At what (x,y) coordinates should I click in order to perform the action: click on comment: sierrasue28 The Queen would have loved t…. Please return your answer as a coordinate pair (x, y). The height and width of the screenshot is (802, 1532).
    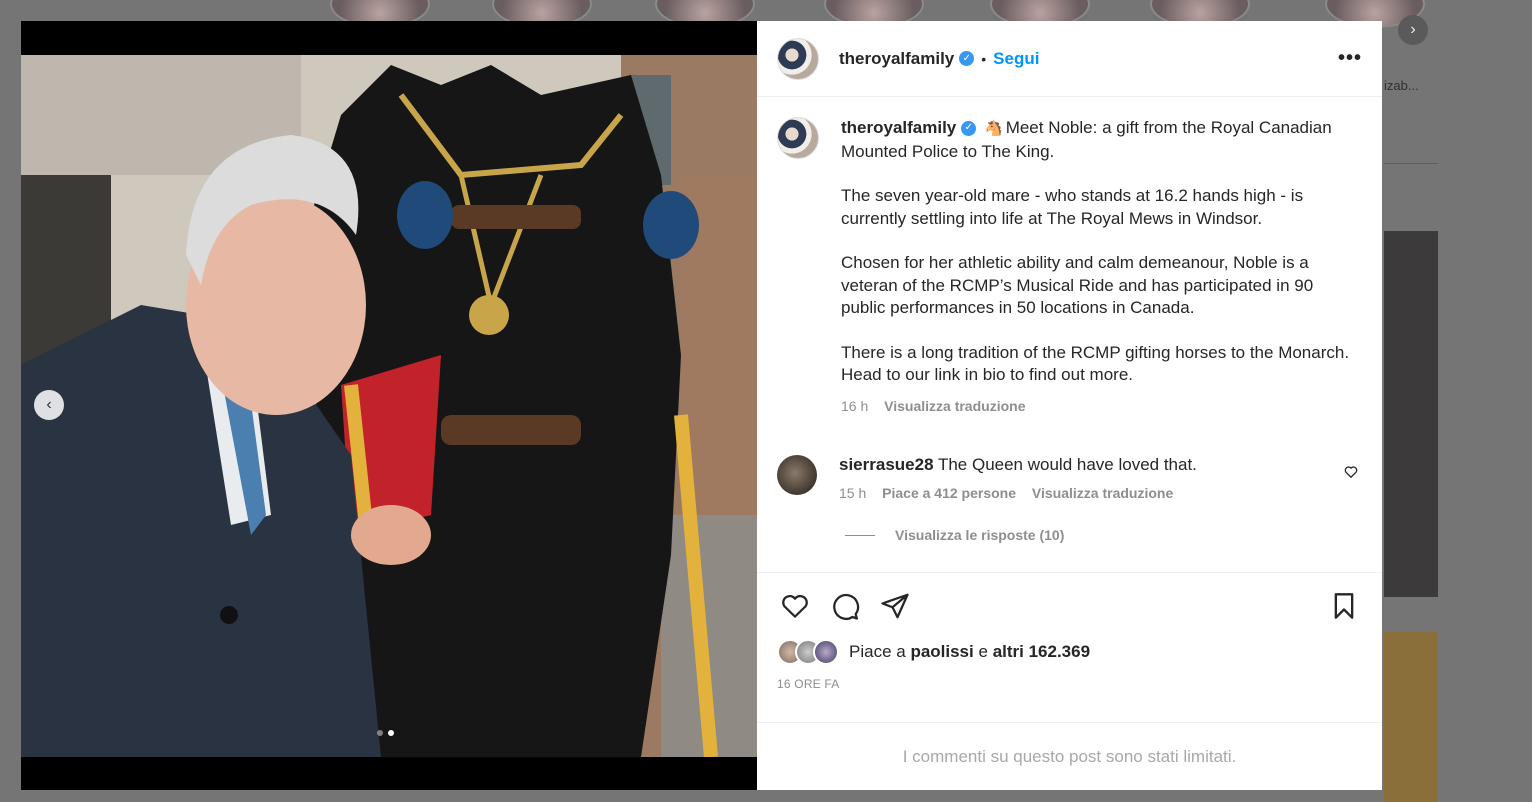
    Looking at the image, I should click on (1069, 478).